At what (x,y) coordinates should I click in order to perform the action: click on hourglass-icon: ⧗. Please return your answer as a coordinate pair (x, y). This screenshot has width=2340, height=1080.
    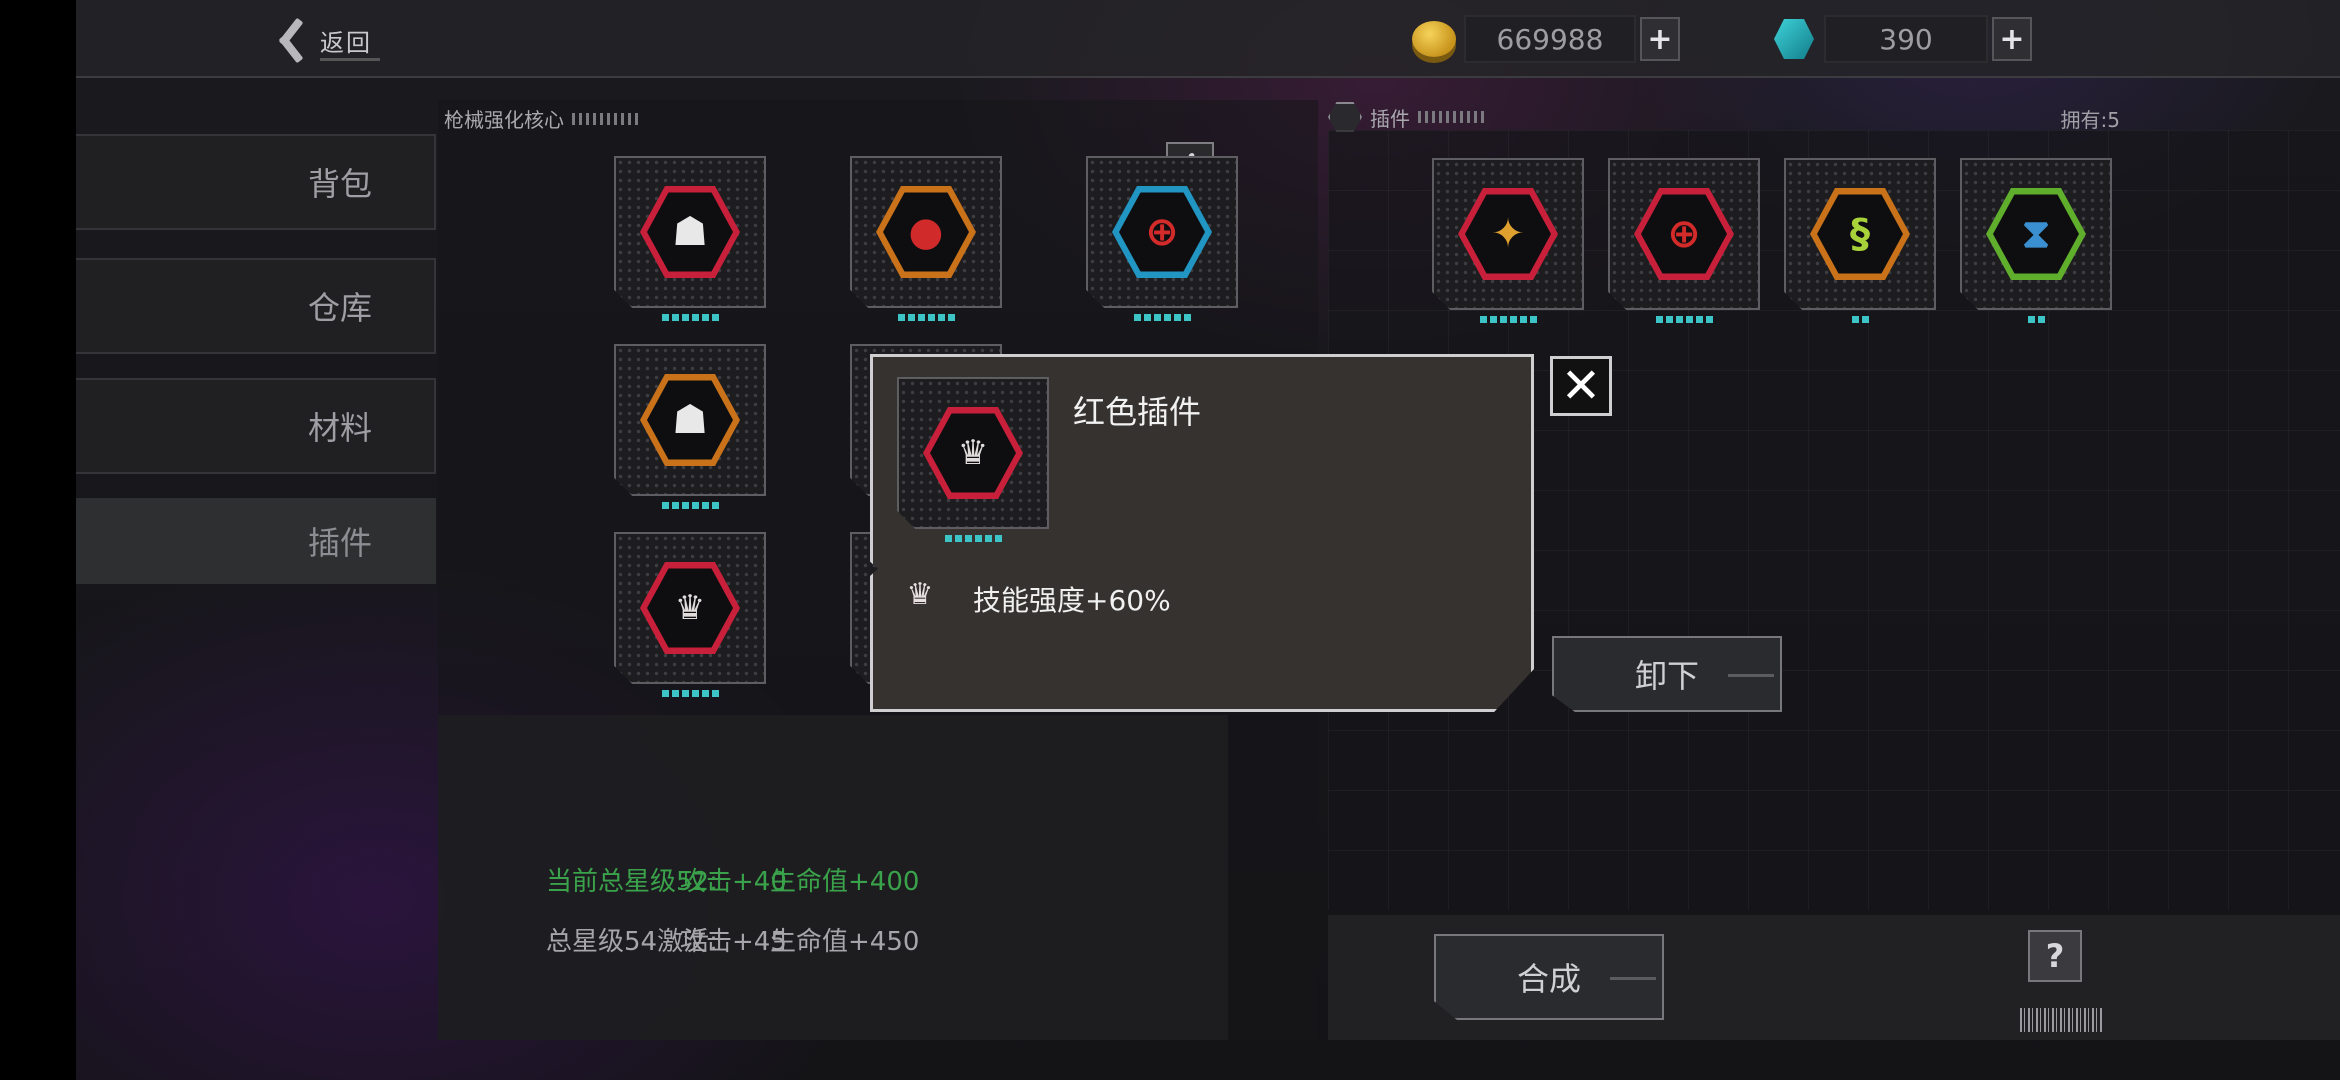
    Looking at the image, I should click on (2036, 234).